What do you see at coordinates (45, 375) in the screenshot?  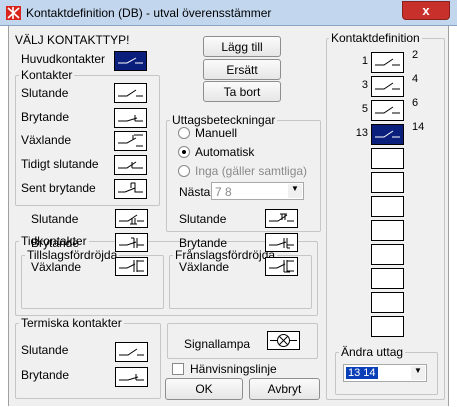 I see `thermal-break-label: Brytande` at bounding box center [45, 375].